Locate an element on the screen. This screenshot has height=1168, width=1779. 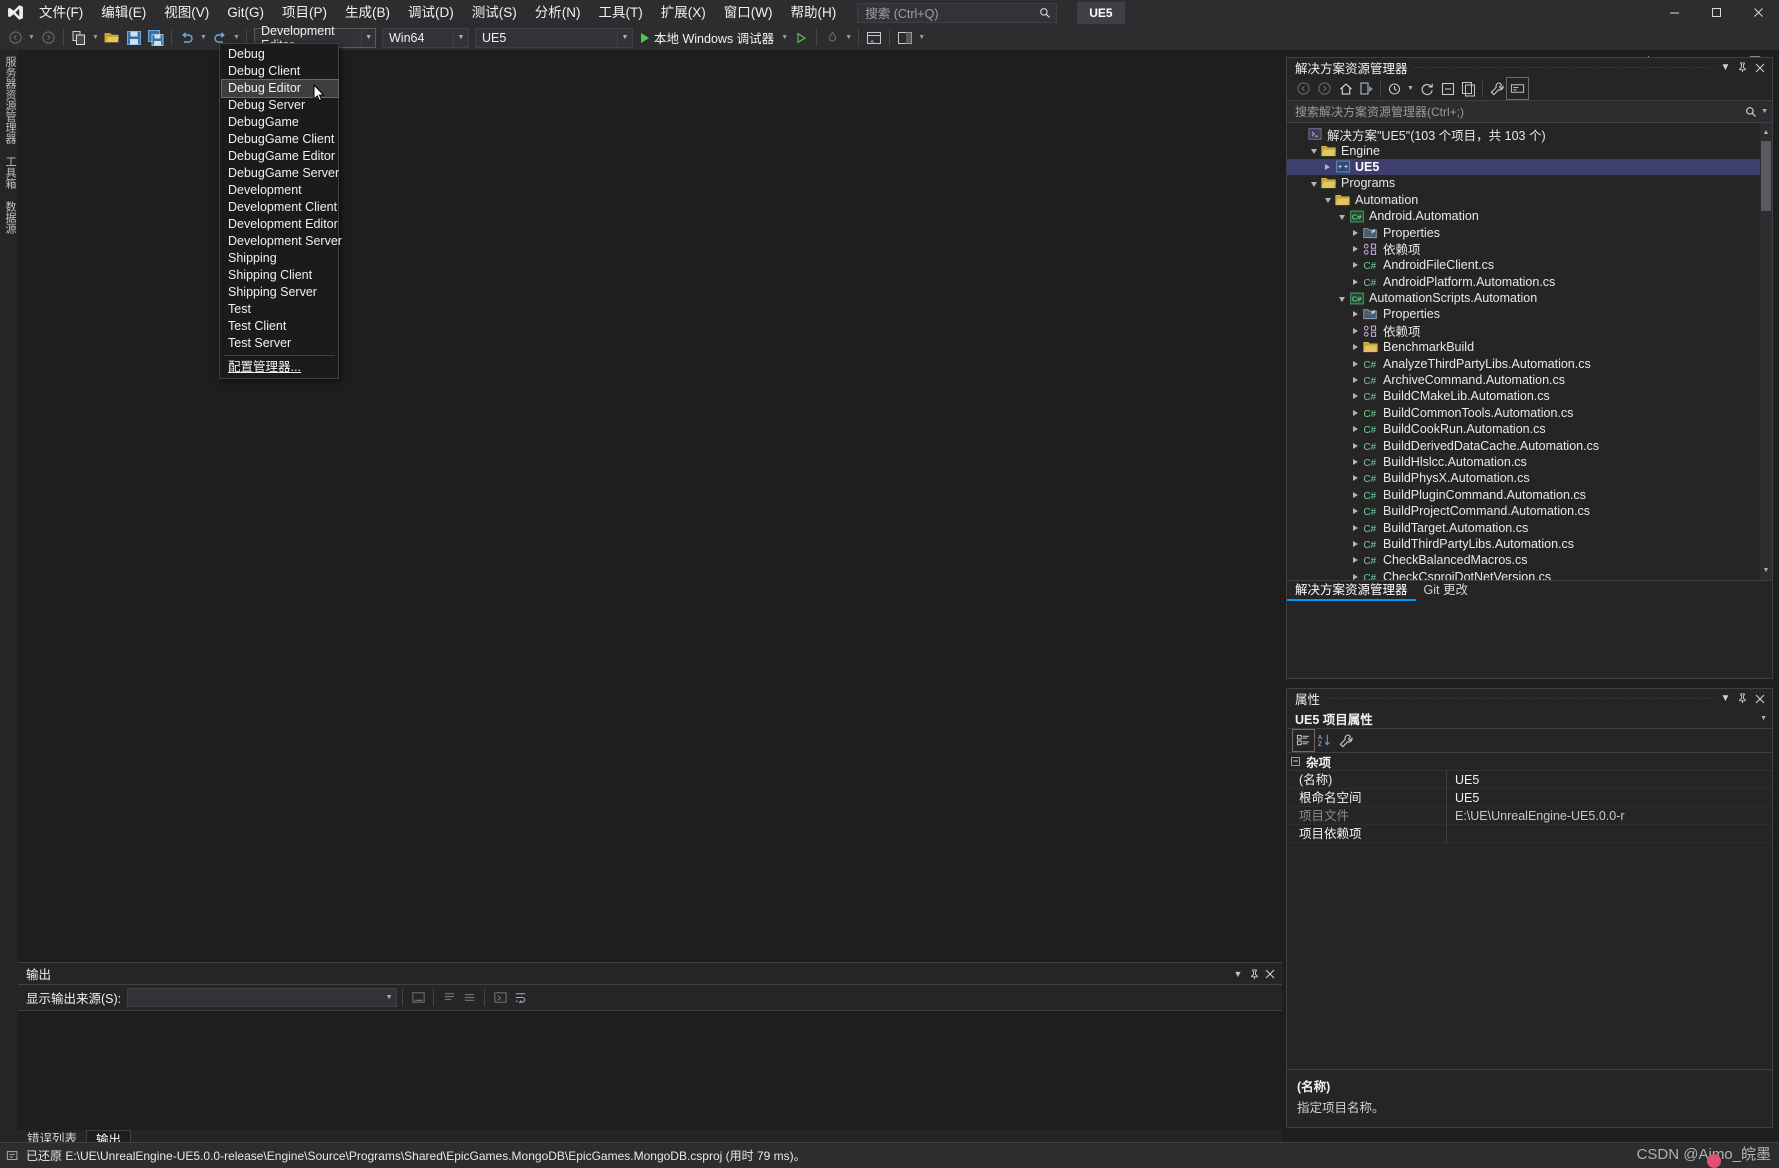
tree-item: BenchmarkBuild is located at coordinates (1529, 347).